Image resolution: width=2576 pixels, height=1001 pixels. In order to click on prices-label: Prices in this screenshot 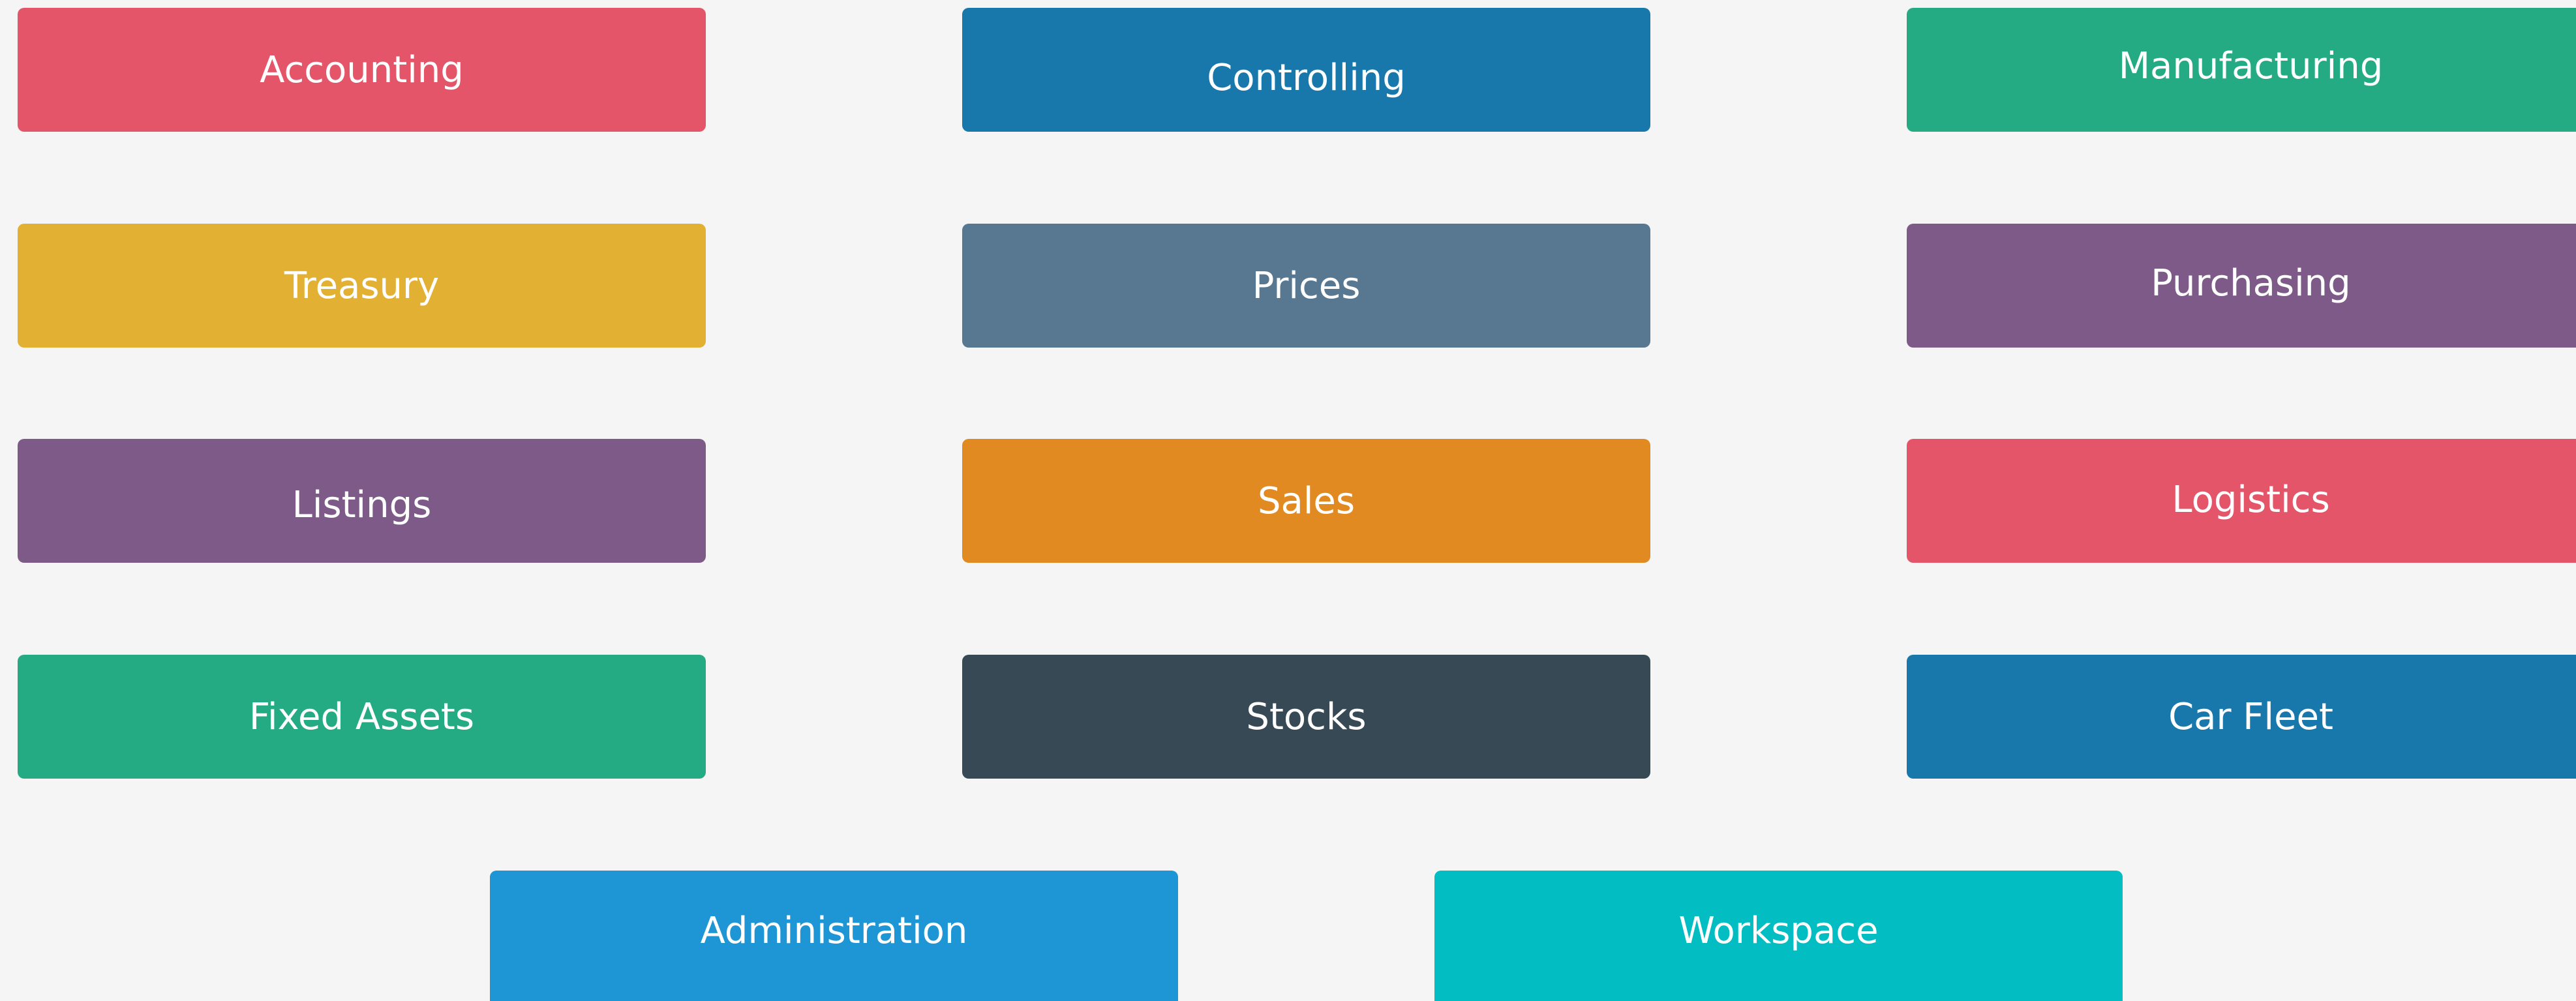, I will do `click(1307, 285)`.